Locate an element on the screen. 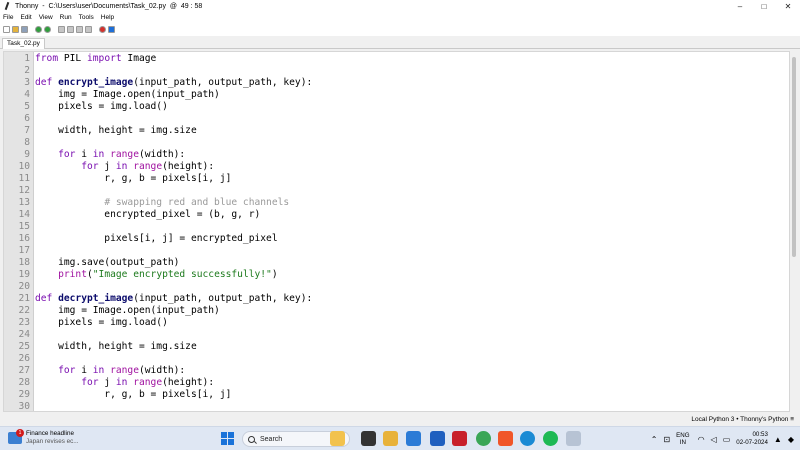  code-token: img.save(output_path) is located at coordinates (107, 262).